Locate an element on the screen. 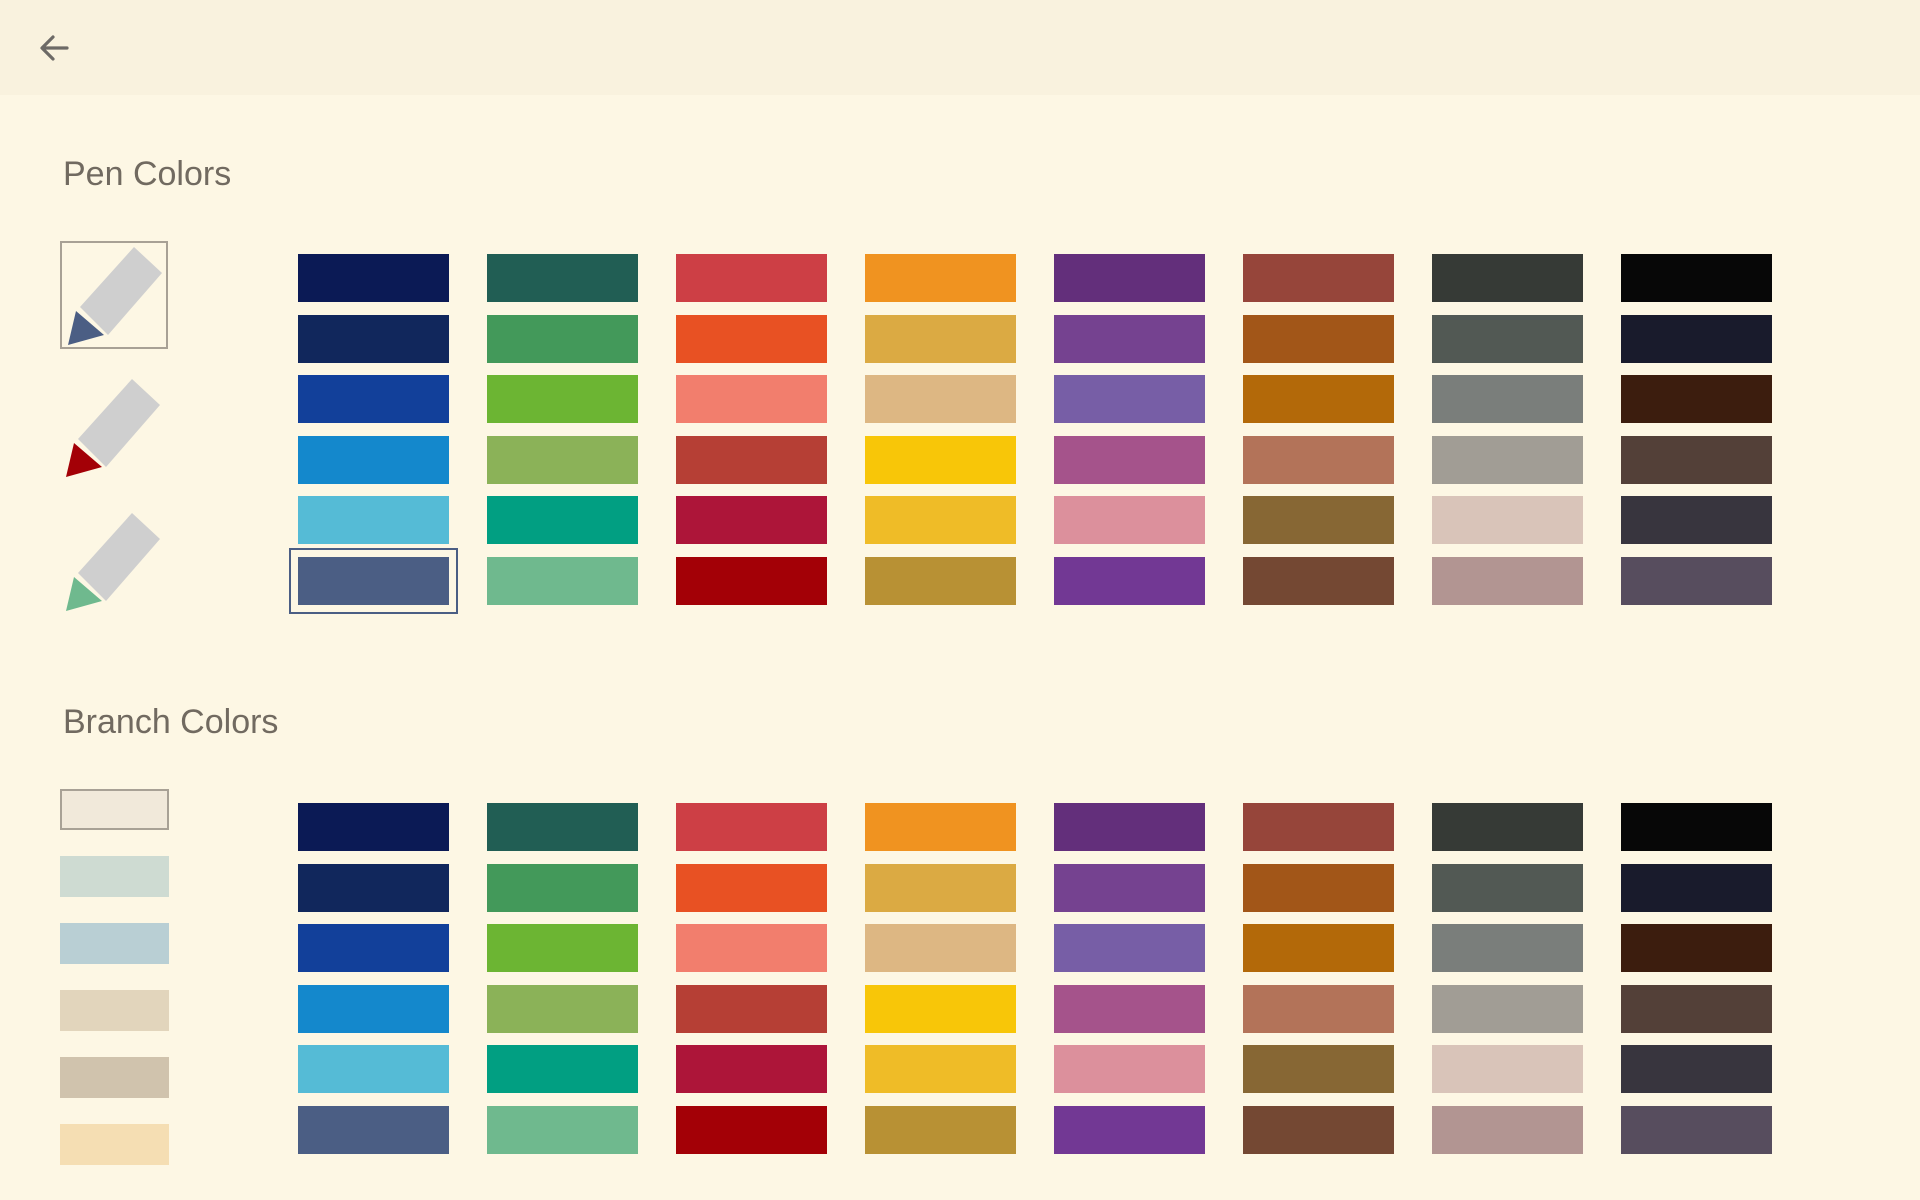  pen-color-swatch-r4c2 is located at coordinates (562, 460).